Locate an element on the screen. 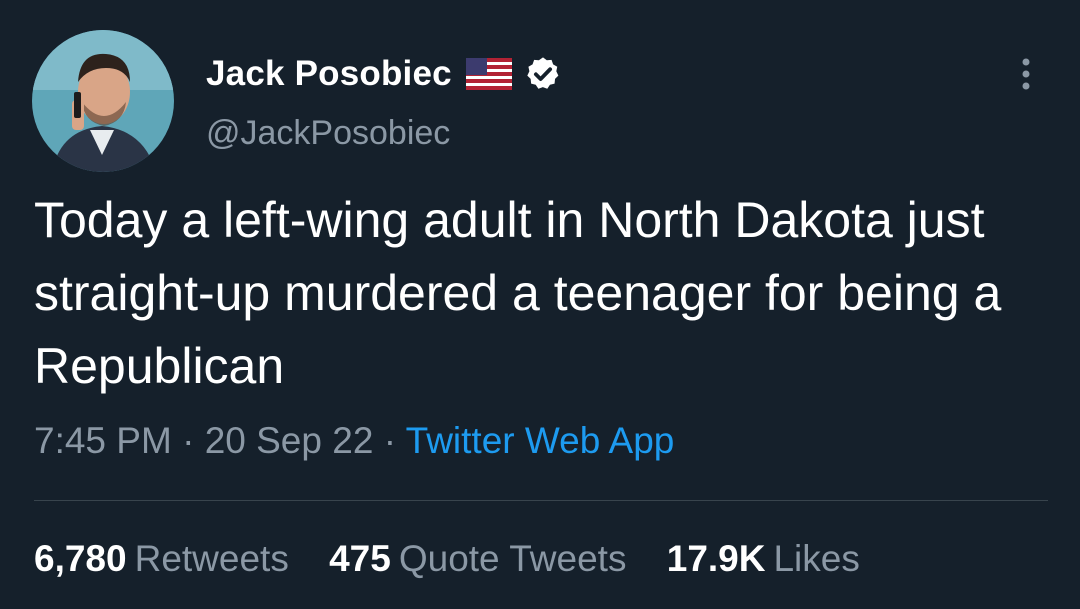 Image resolution: width=1080 pixels, height=609 pixels. divider is located at coordinates (541, 500).